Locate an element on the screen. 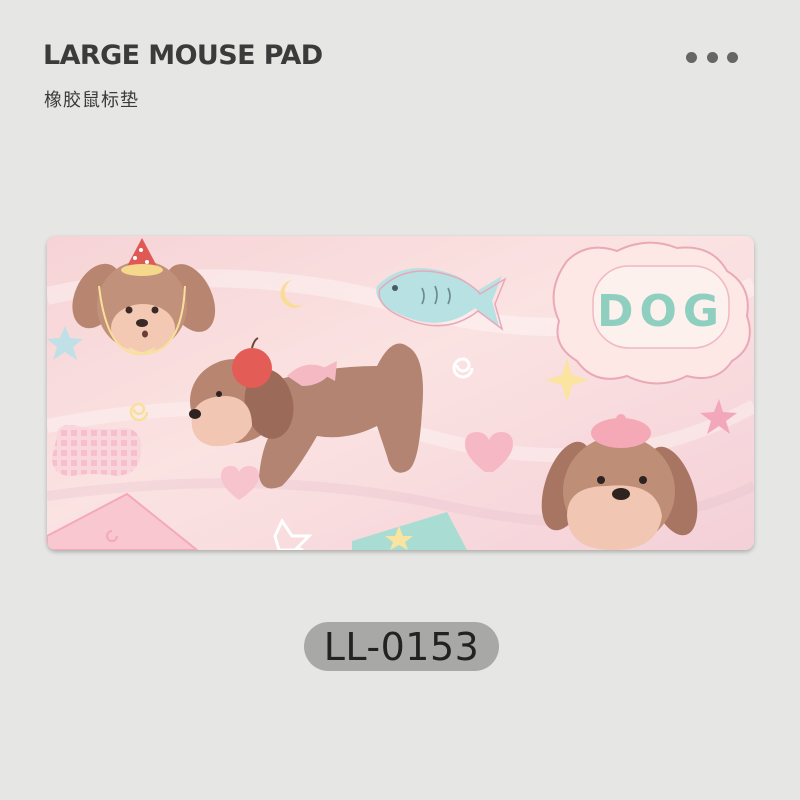 The width and height of the screenshot is (800, 800). page-subtitle: 橡胶鼠标垫 is located at coordinates (91, 100).